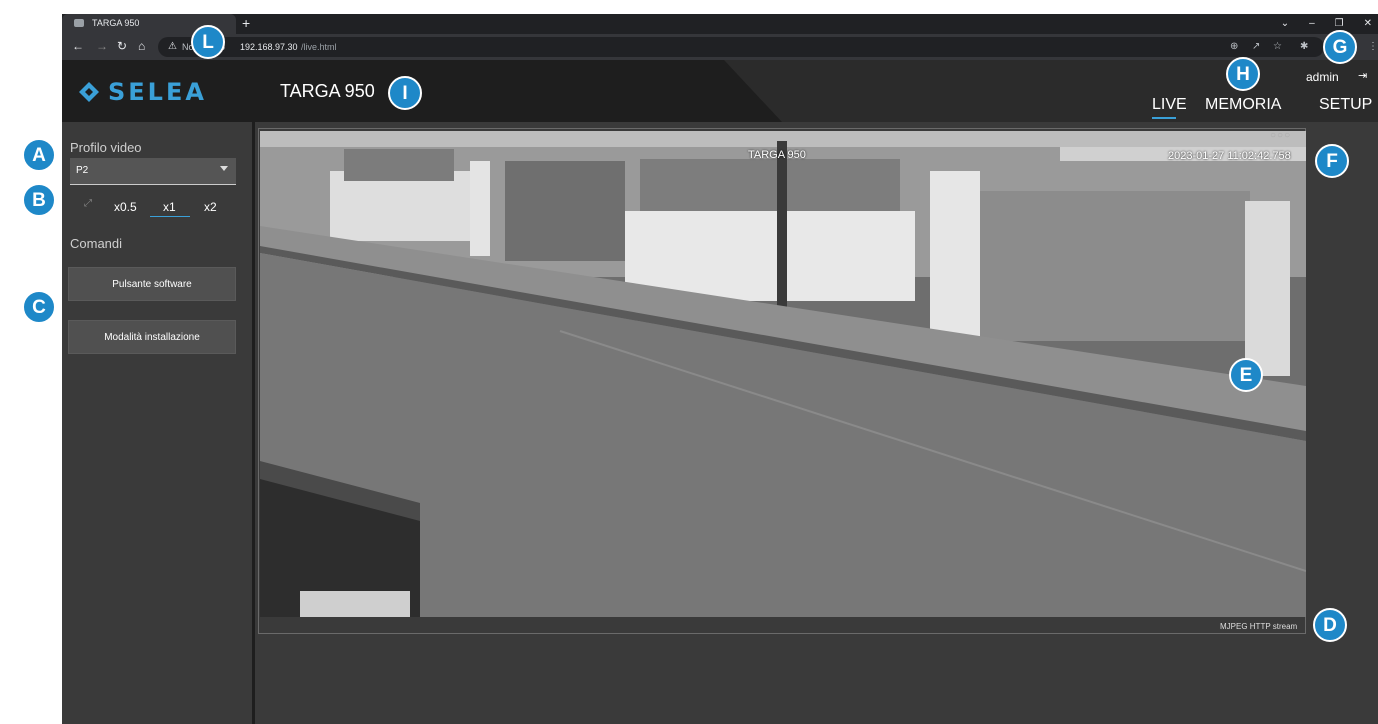 This screenshot has width=1378, height=724. What do you see at coordinates (152, 337) in the screenshot?
I see `installation-mode-button: Modalità installazione` at bounding box center [152, 337].